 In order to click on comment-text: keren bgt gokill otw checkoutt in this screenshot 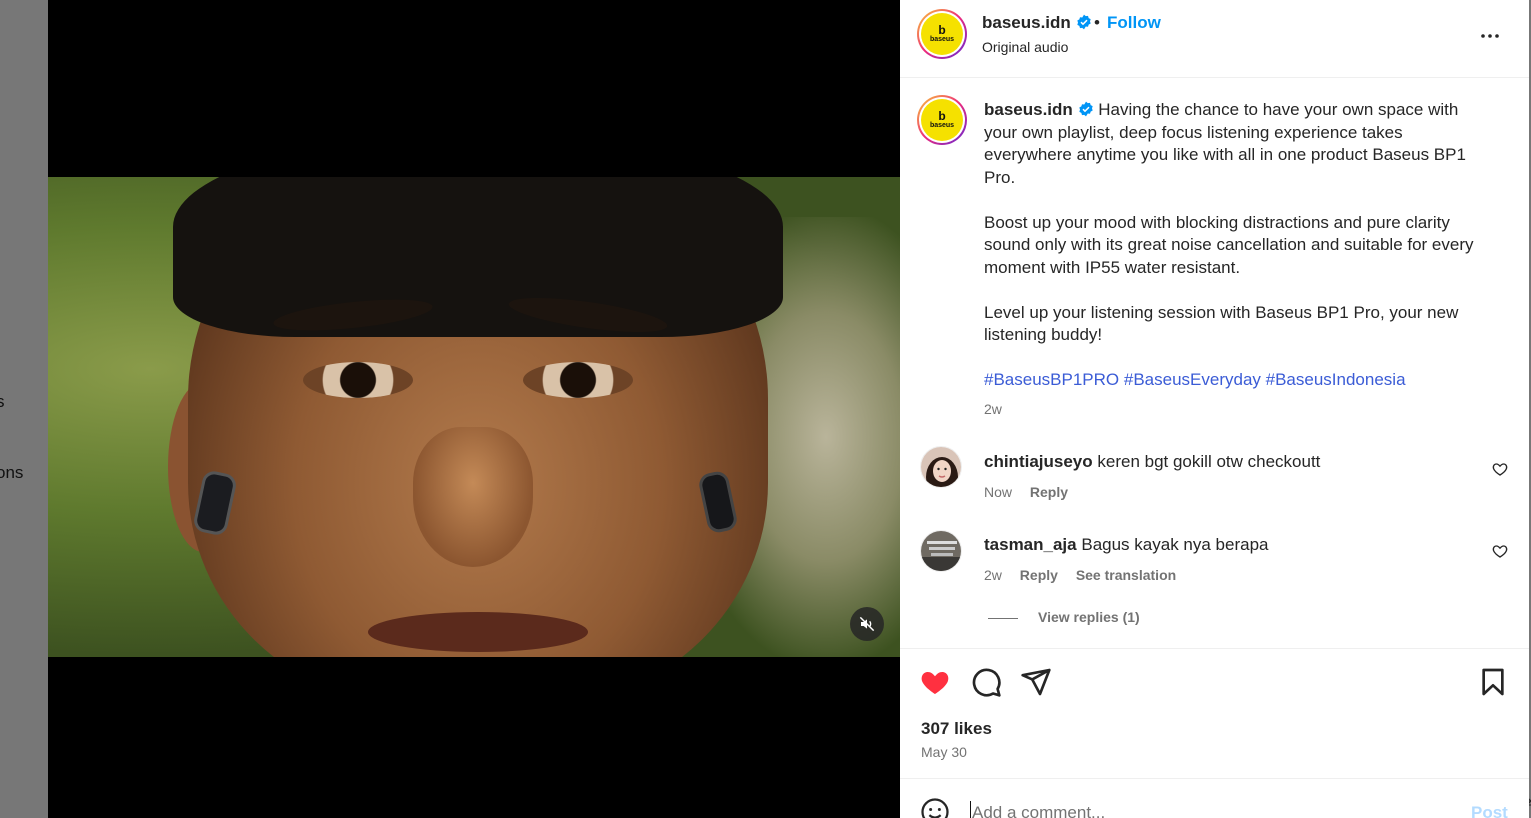, I will do `click(1209, 461)`.